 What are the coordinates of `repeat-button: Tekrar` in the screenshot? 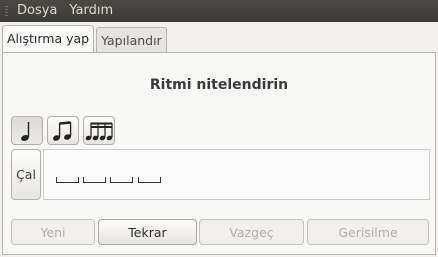 It's located at (147, 232).